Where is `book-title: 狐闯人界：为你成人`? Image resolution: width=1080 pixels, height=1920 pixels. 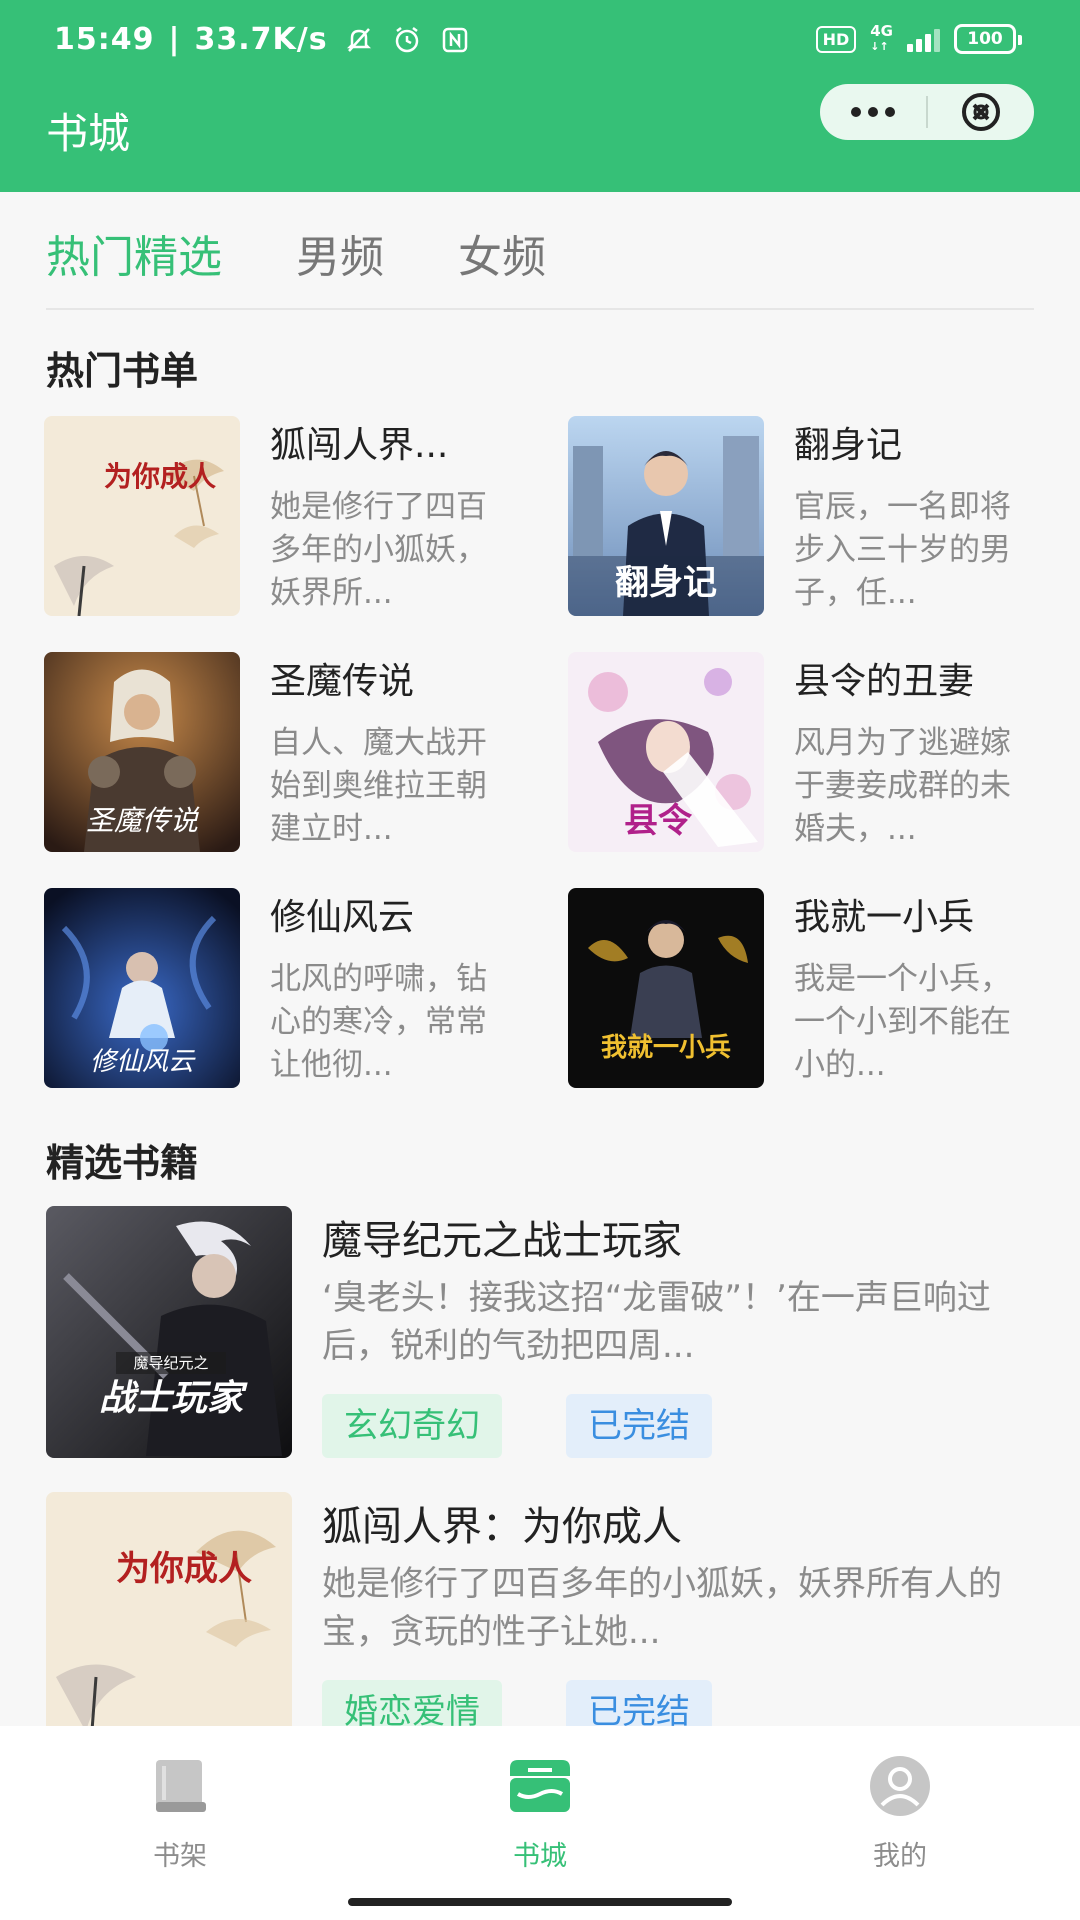
book-title: 狐闯人界：为你成人 is located at coordinates (502, 1527).